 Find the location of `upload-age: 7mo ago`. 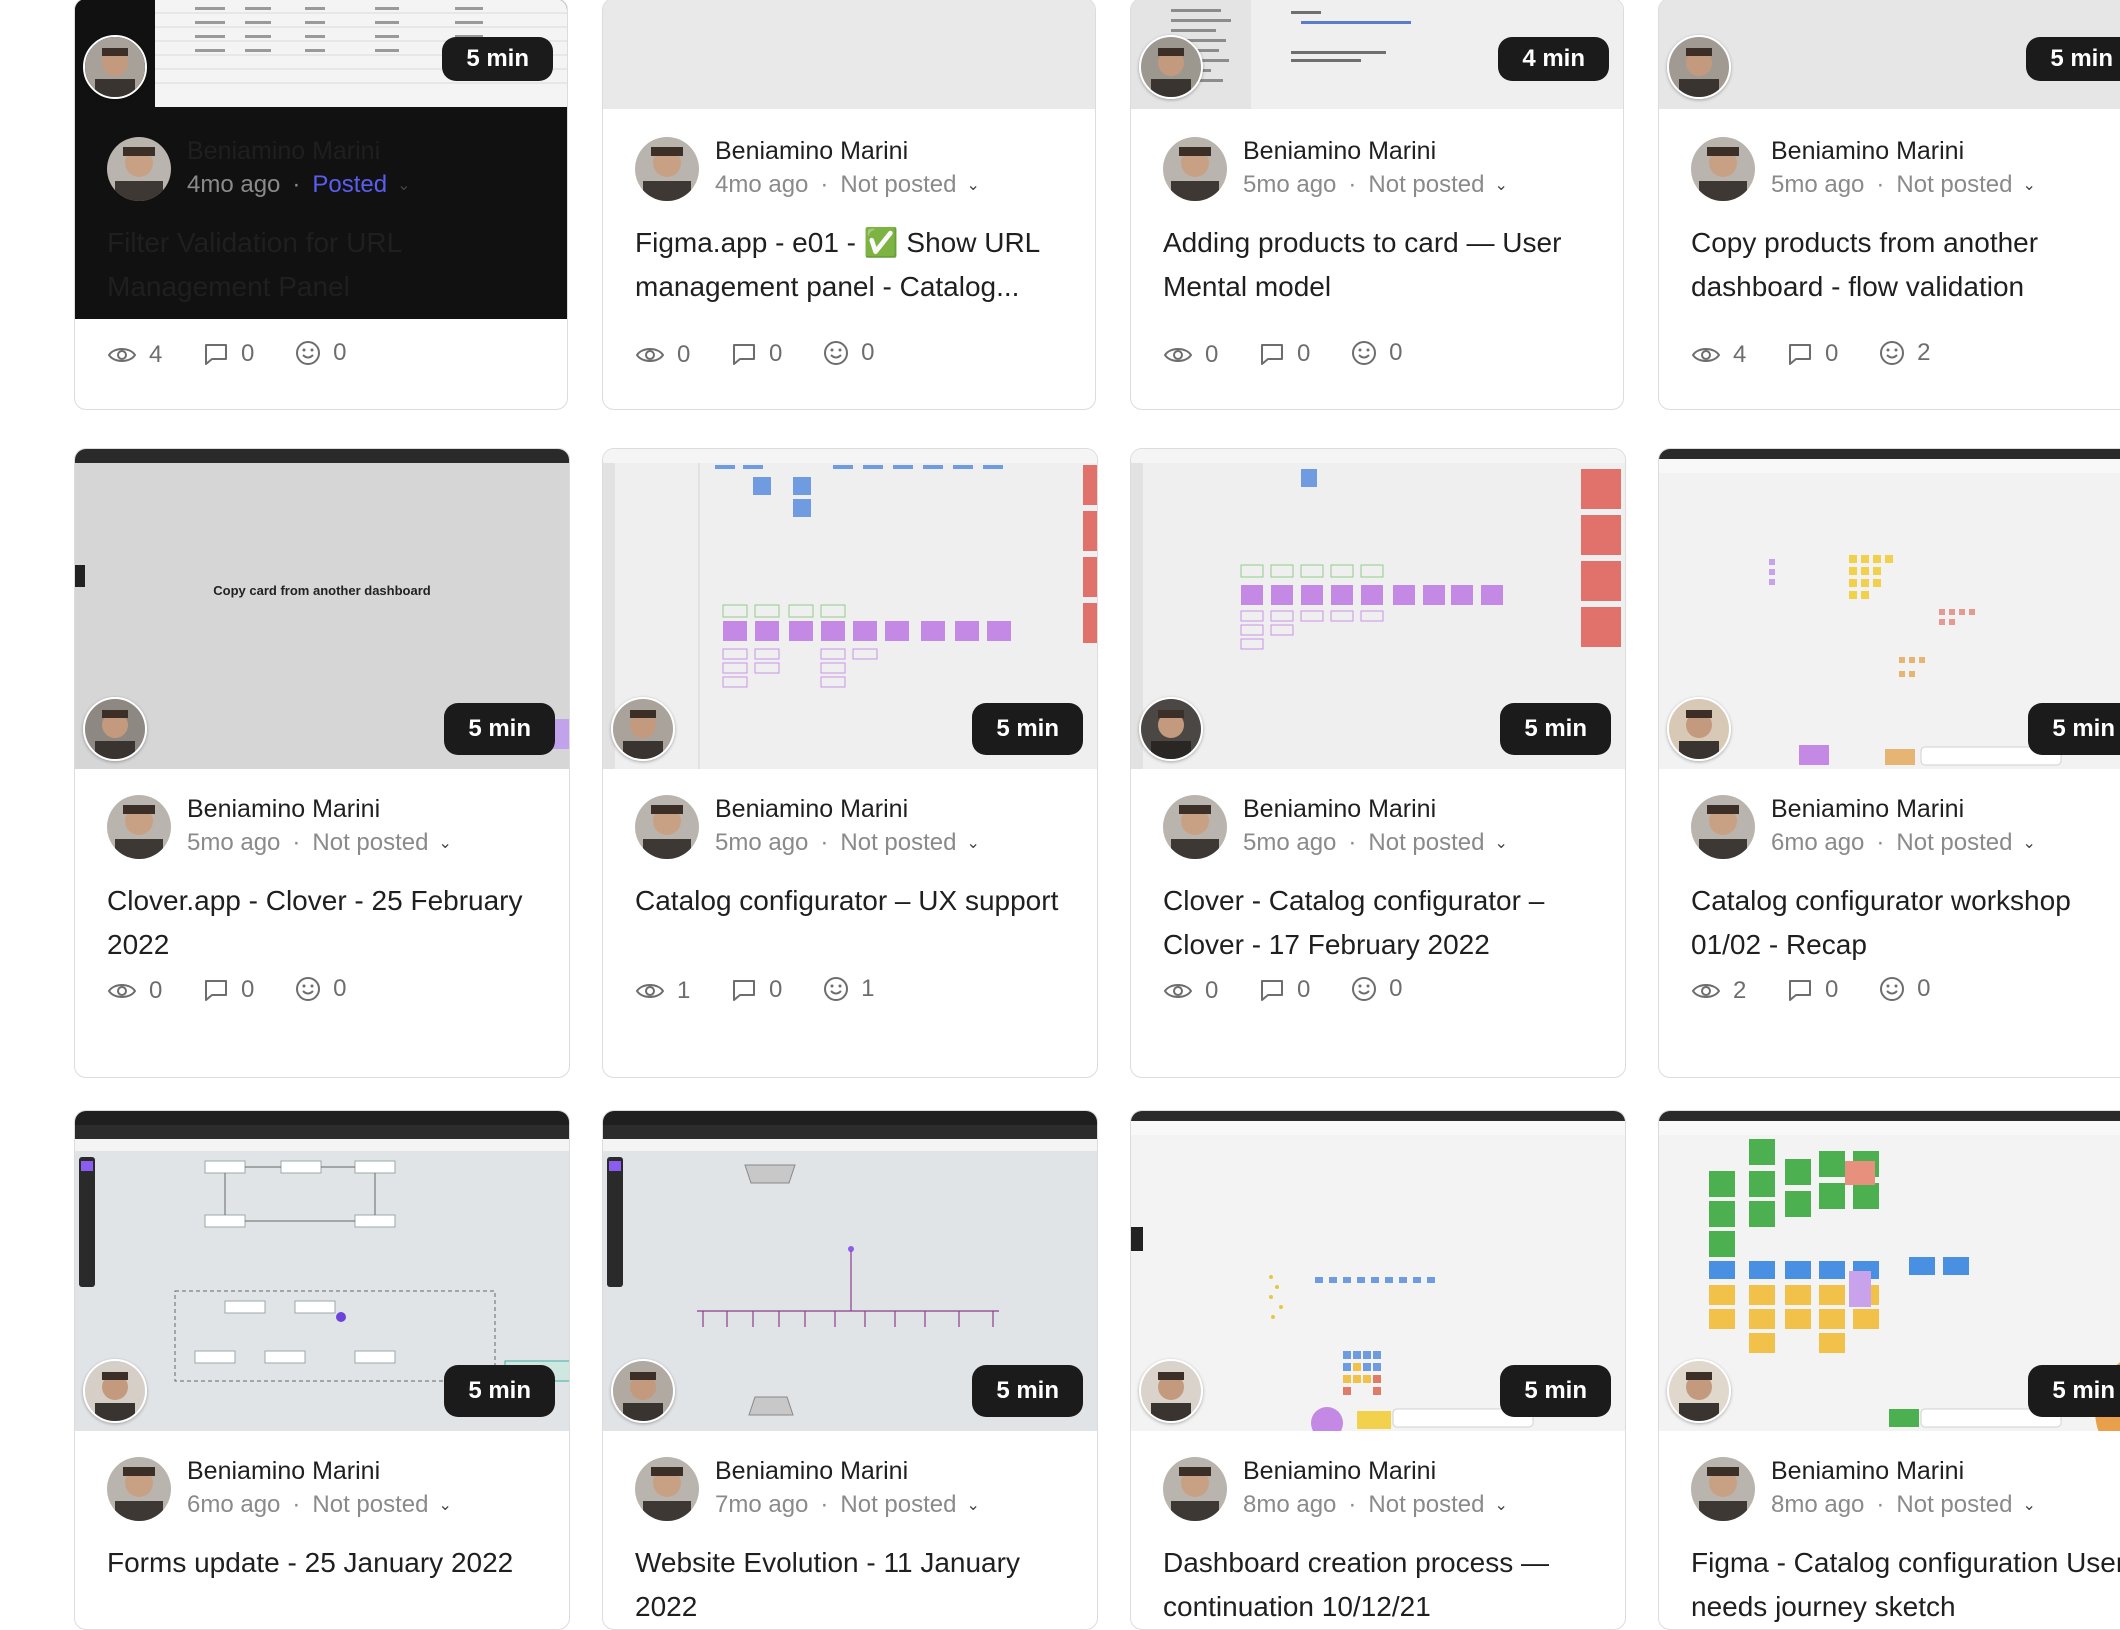

upload-age: 7mo ago is located at coordinates (762, 1504).